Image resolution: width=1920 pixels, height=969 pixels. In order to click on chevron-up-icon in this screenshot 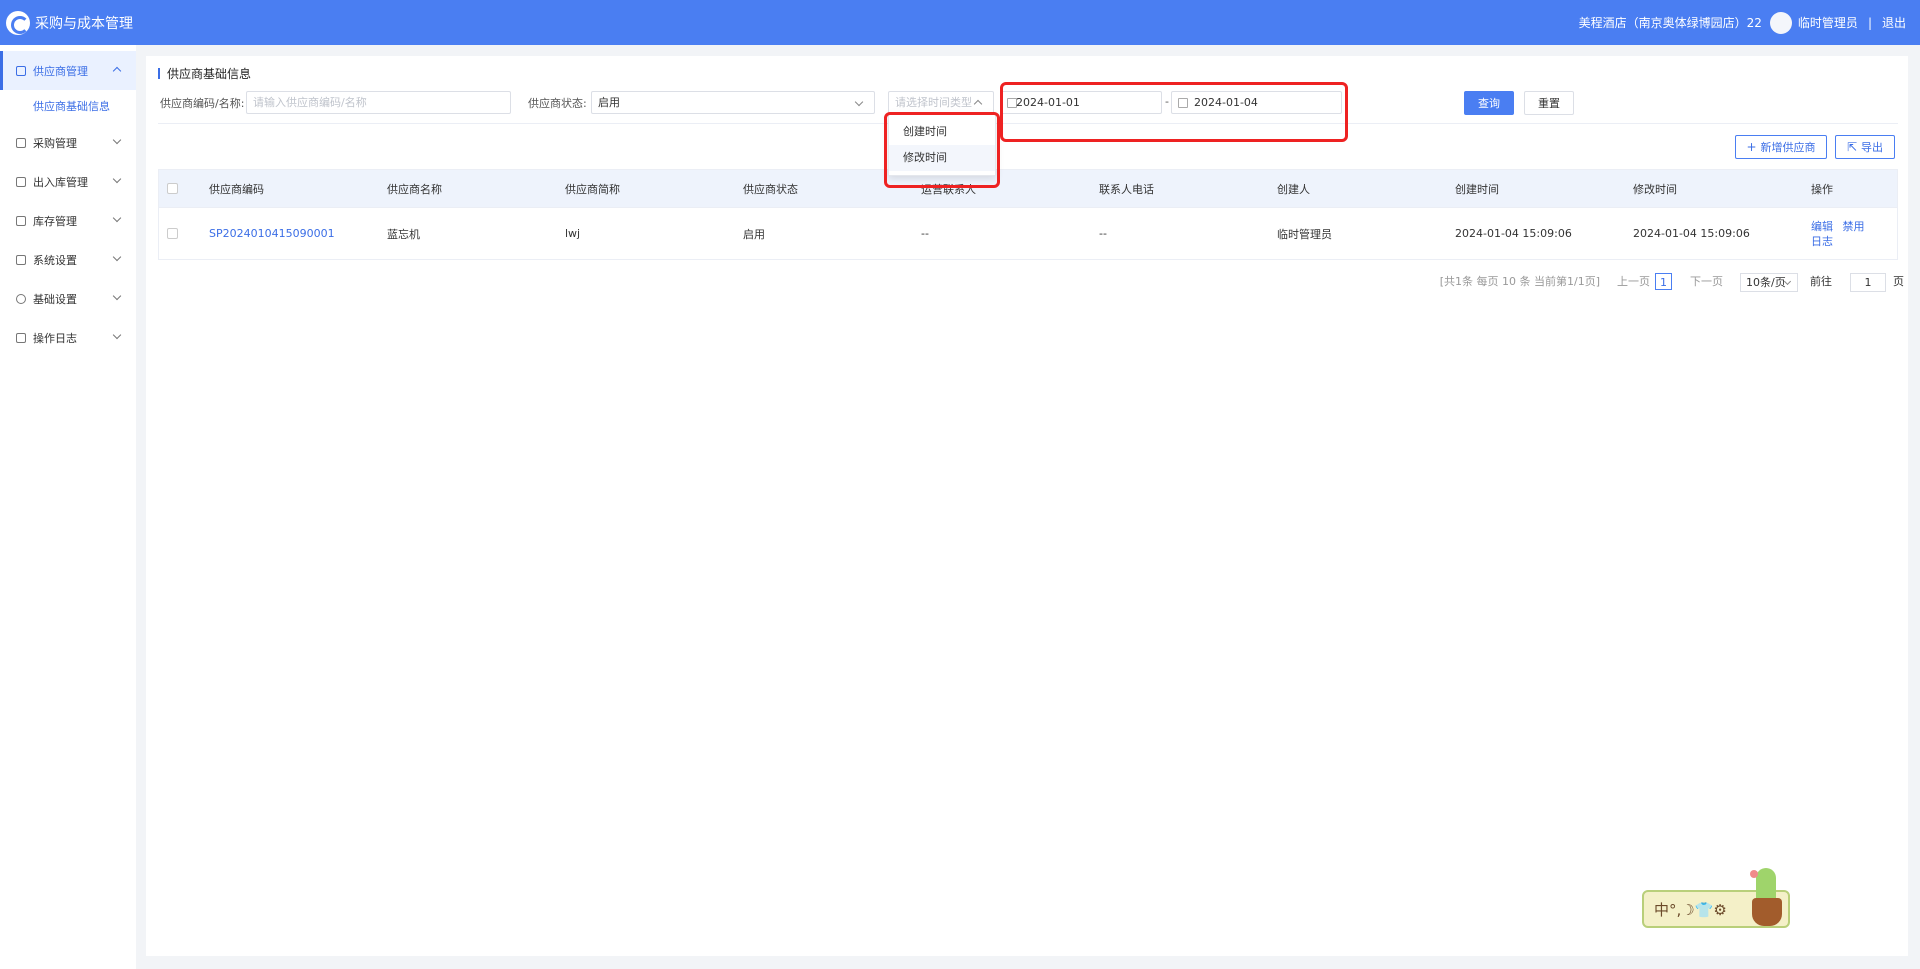, I will do `click(117, 71)`.